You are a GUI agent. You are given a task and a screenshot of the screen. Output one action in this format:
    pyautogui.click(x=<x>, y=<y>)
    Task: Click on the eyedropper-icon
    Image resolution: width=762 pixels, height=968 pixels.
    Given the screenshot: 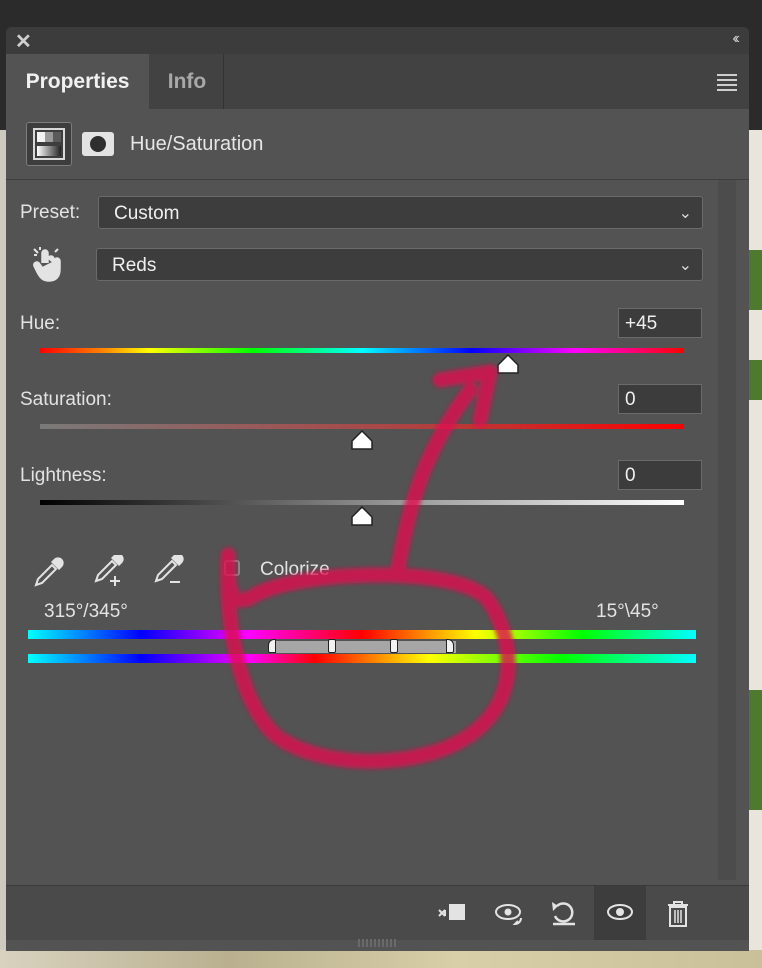 What is the action you would take?
    pyautogui.click(x=49, y=572)
    